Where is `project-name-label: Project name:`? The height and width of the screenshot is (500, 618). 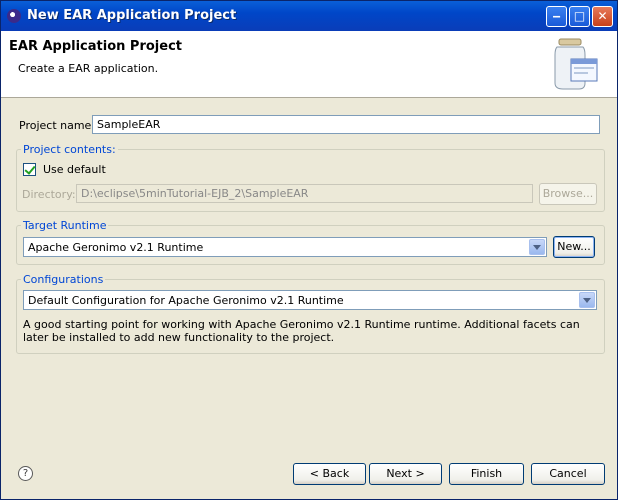 project-name-label: Project name: is located at coordinates (57, 125).